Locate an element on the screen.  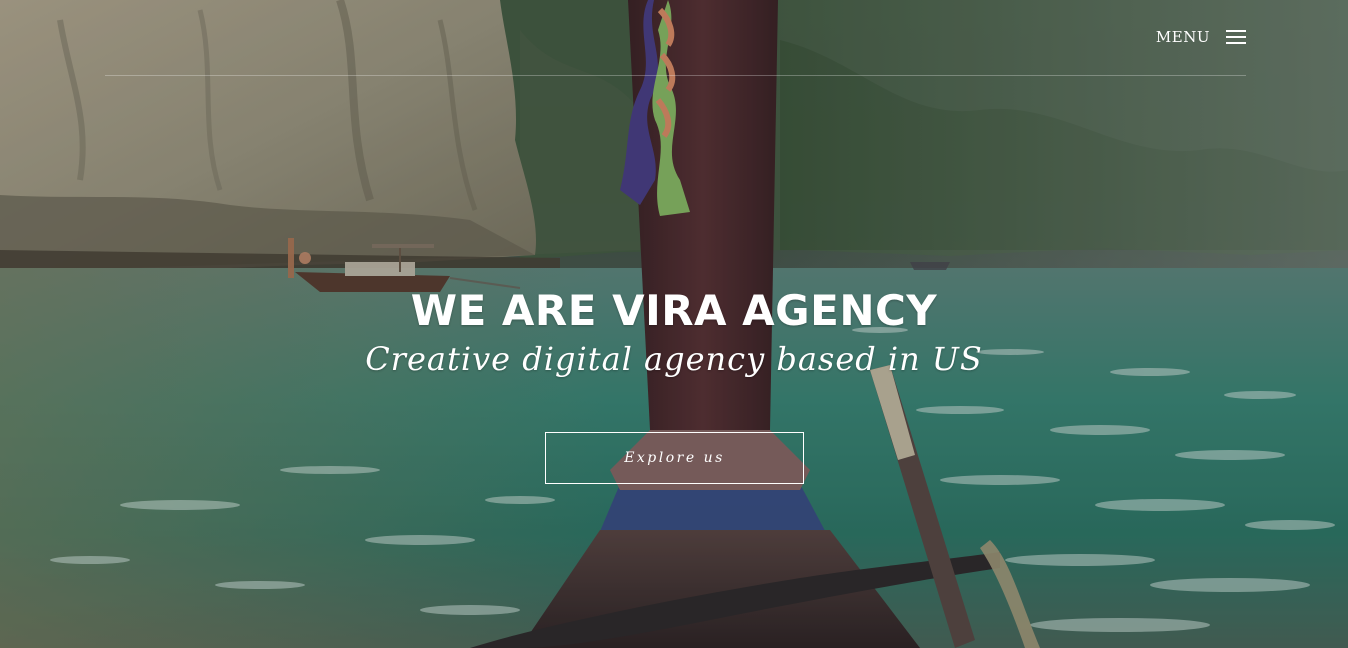
menu-button: MENU is located at coordinates (1201, 37).